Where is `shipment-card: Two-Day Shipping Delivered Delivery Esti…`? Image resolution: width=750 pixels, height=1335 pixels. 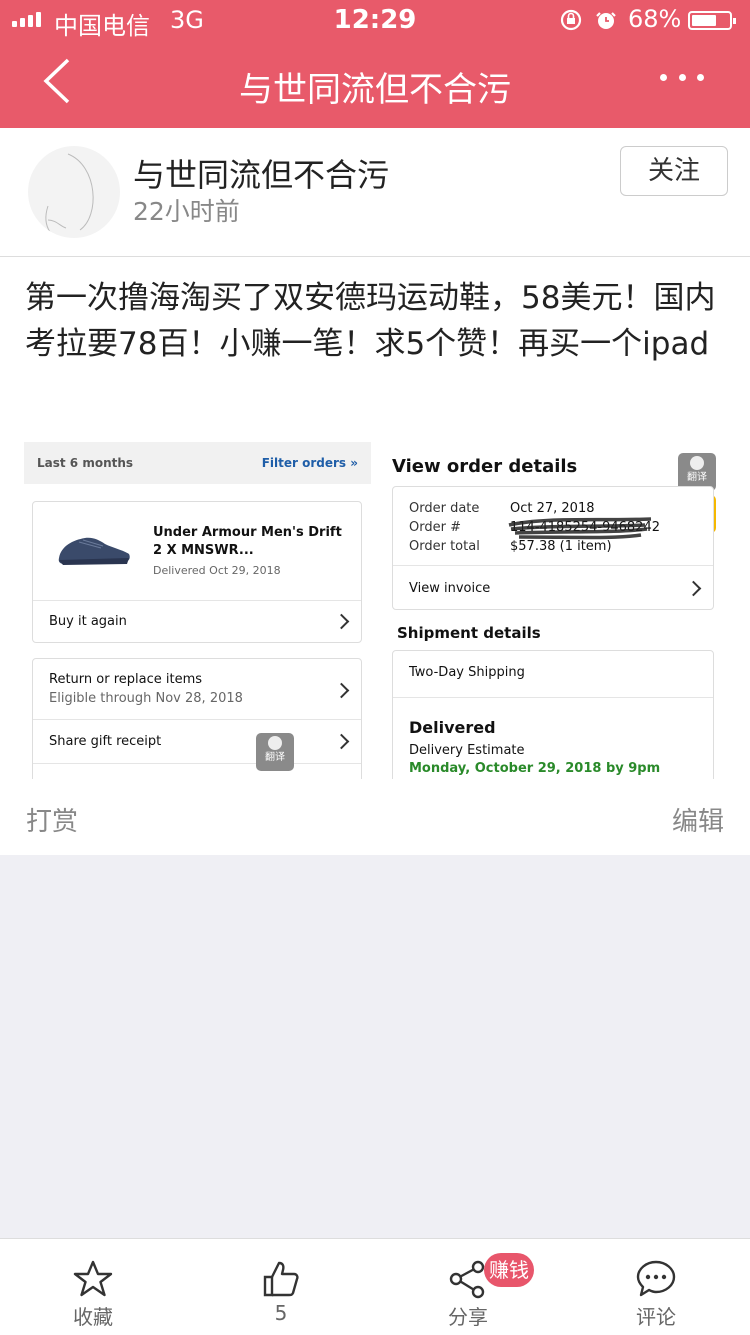
shipment-card: Two-Day Shipping Delivered Delivery Esti… is located at coordinates (553, 714).